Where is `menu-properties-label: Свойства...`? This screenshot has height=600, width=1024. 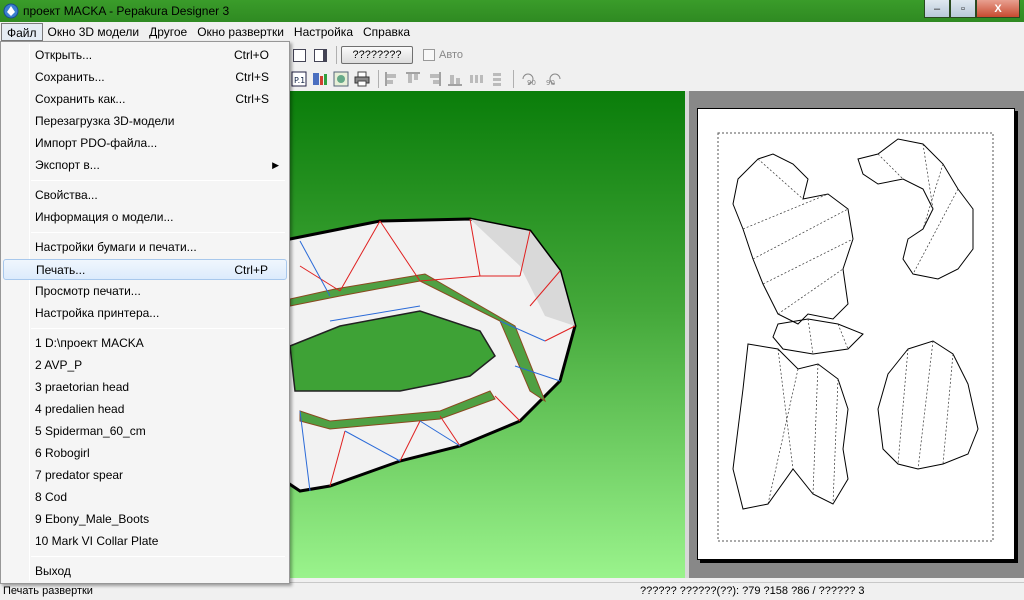 menu-properties-label: Свойства... is located at coordinates (66, 195).